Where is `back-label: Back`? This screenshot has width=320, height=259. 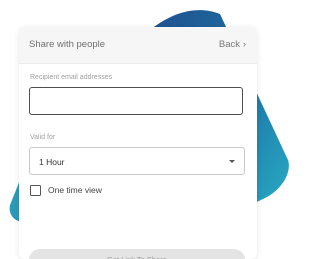 back-label: Back is located at coordinates (229, 44).